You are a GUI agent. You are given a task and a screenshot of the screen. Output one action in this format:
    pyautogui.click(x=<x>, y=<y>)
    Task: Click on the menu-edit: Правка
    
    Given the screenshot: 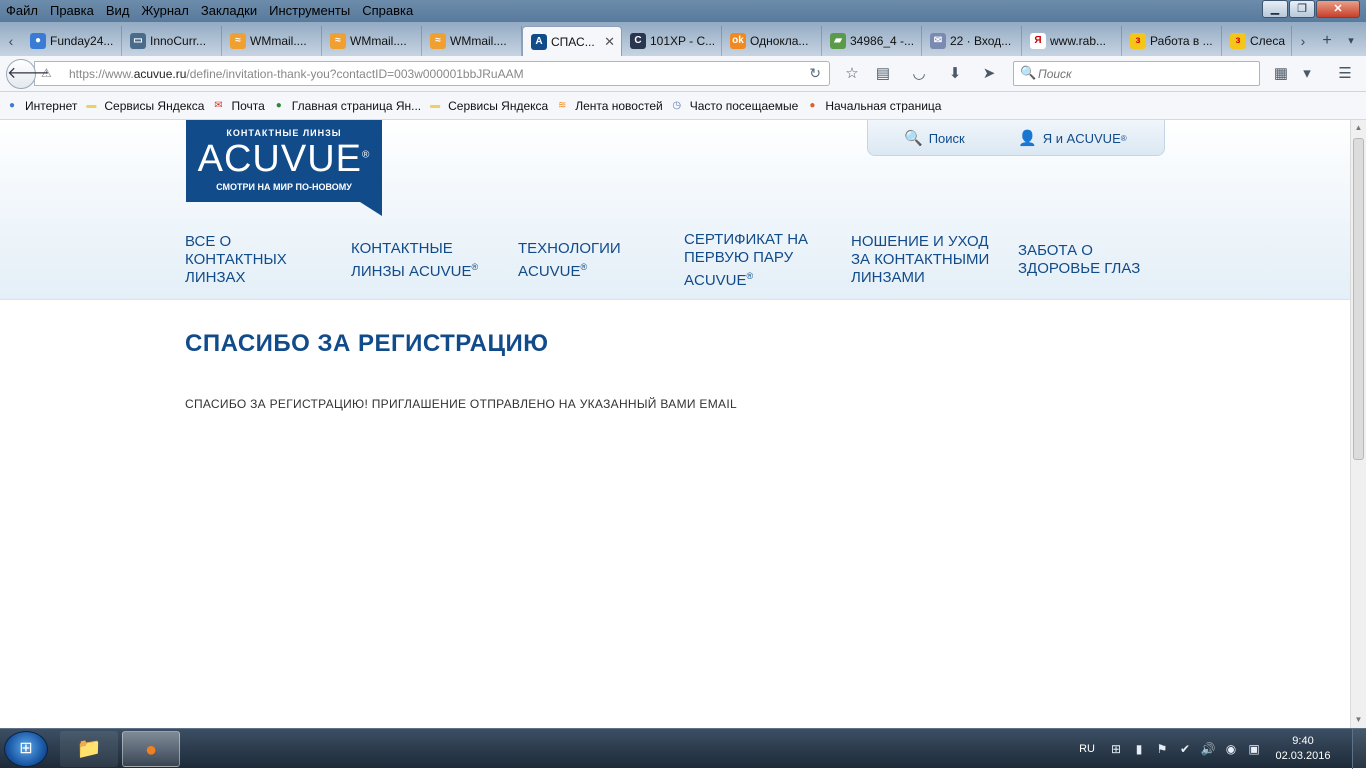 What is the action you would take?
    pyautogui.click(x=72, y=11)
    